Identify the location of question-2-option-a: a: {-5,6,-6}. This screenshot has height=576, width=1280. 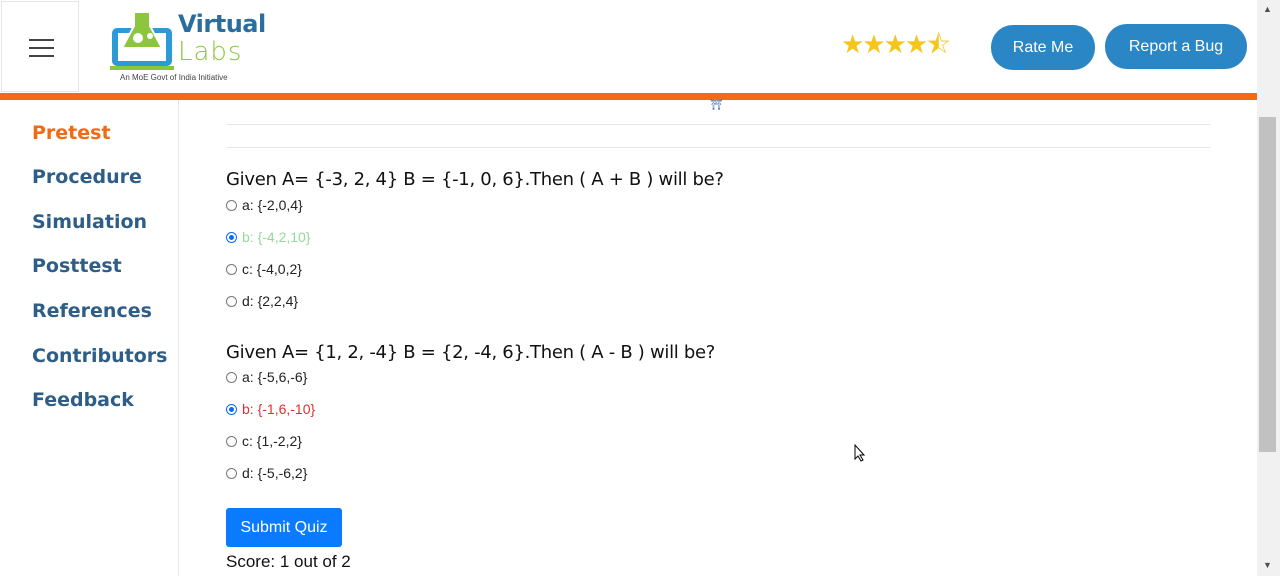
(266, 377).